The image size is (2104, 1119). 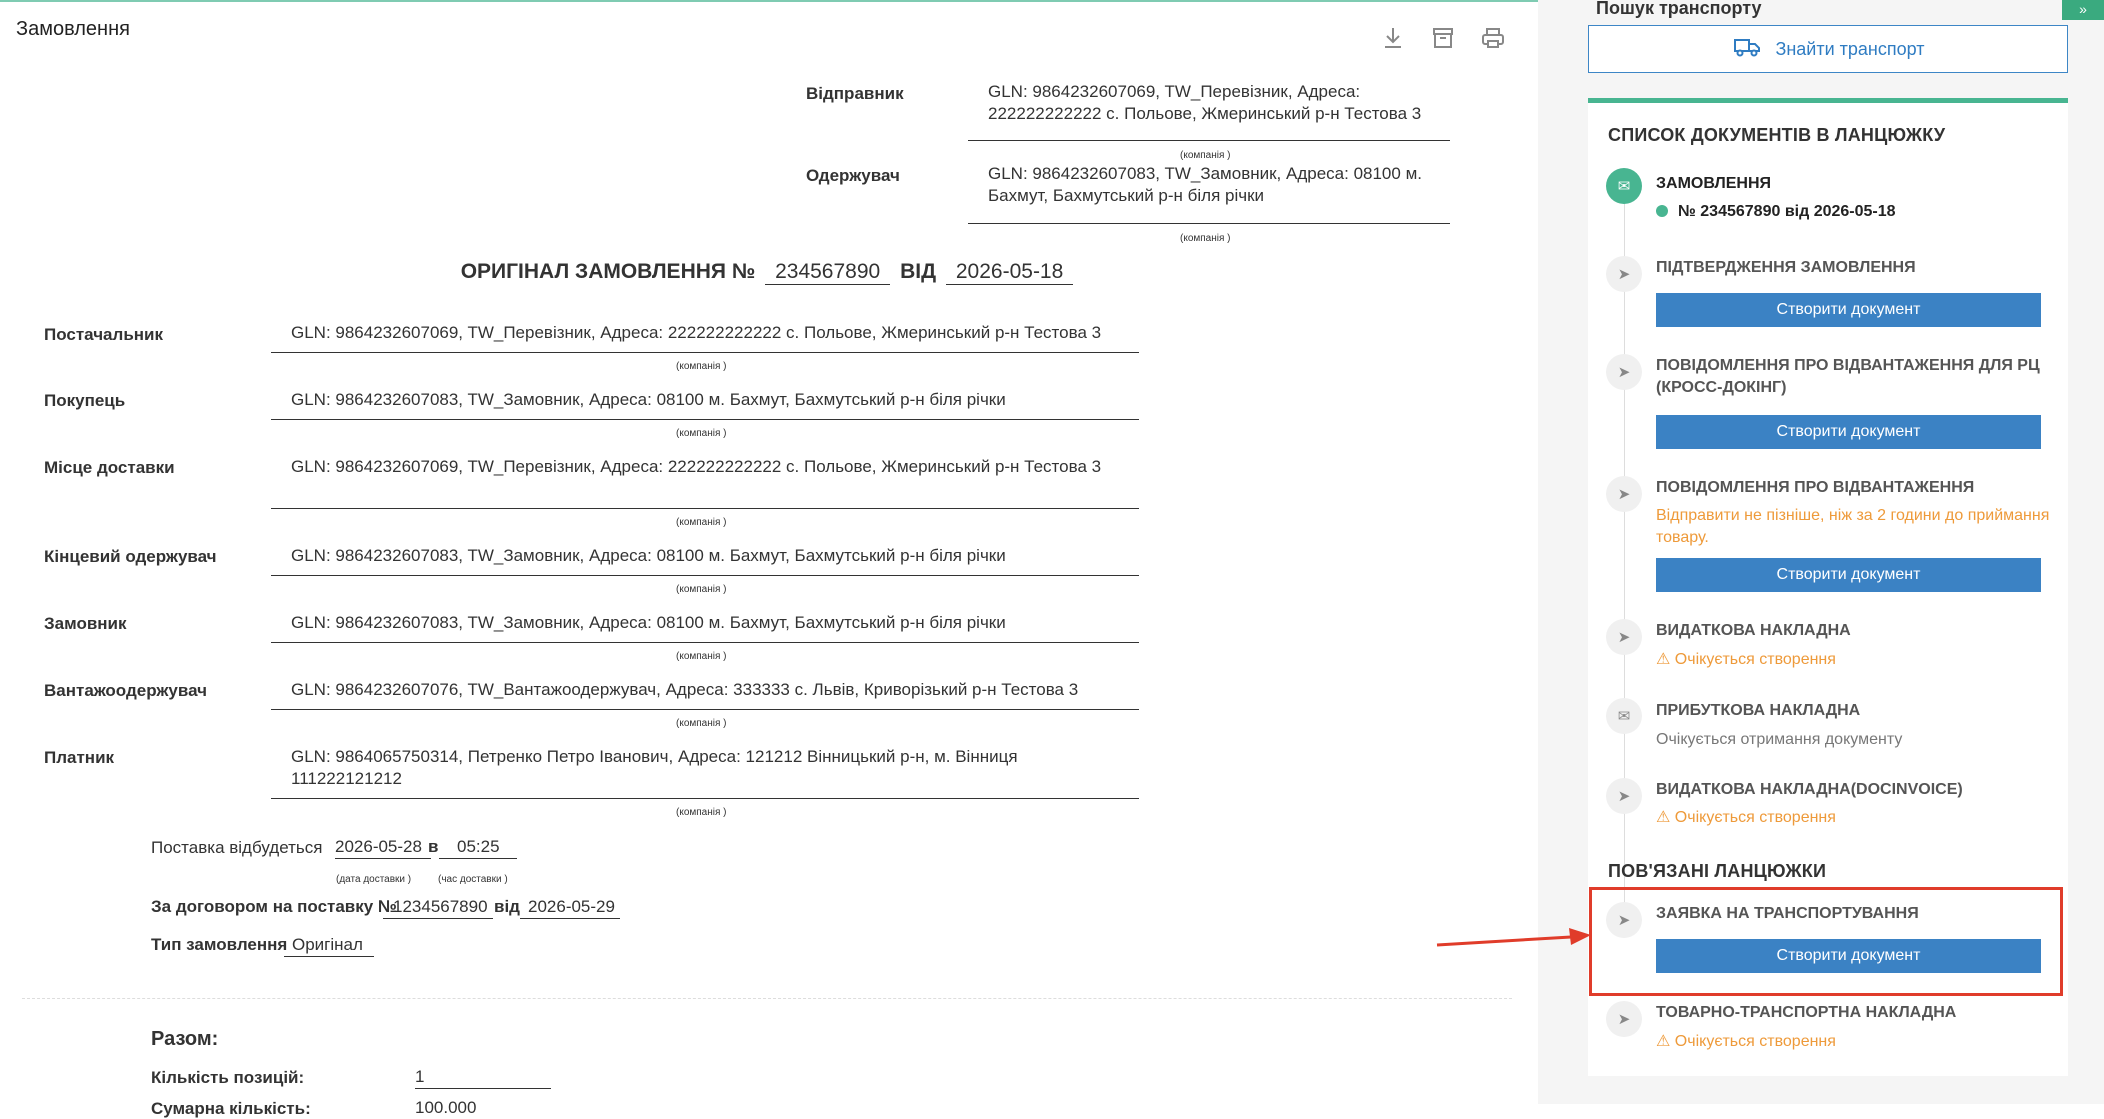 What do you see at coordinates (855, 93) in the screenshot?
I see `sender-label: Відправник` at bounding box center [855, 93].